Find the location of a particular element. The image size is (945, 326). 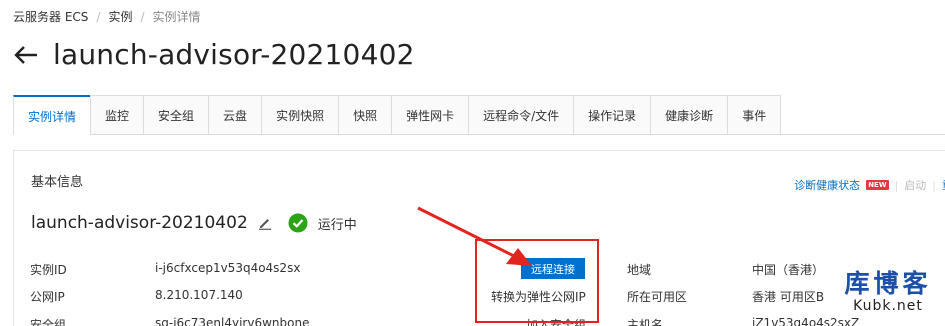

tab-snapshots: 快照 is located at coordinates (365, 114).